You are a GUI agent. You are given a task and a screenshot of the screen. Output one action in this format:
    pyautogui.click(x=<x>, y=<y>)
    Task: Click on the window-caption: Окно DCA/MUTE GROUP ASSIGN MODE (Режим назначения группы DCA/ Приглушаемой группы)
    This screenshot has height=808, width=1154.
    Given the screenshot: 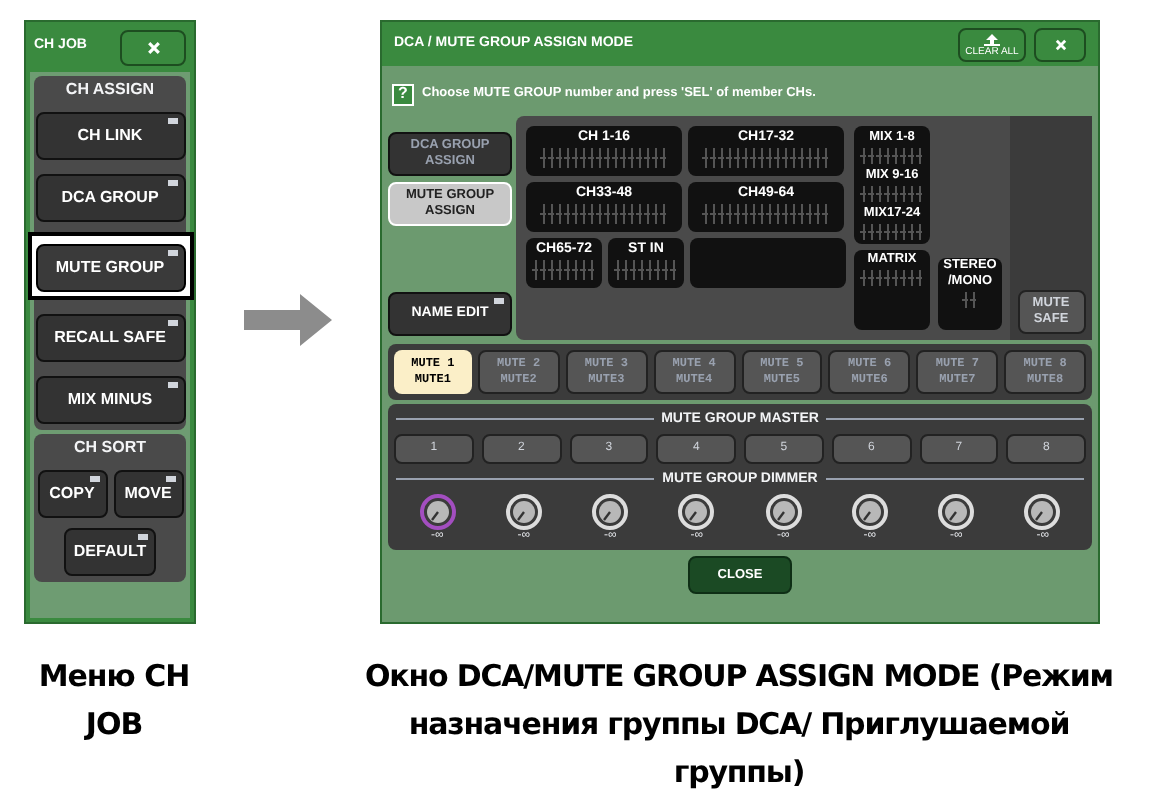 What is the action you would take?
    pyautogui.click(x=739, y=725)
    